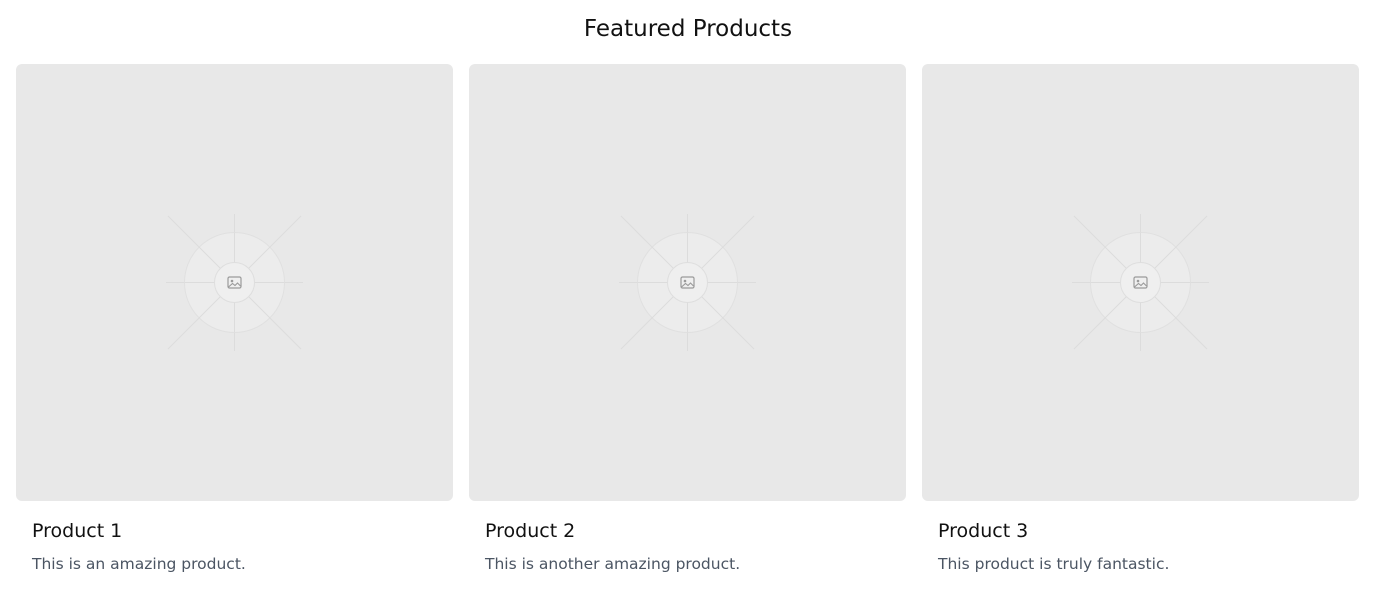 The width and height of the screenshot is (1376, 609). I want to click on product-description: This is an amazing product., so click(139, 564).